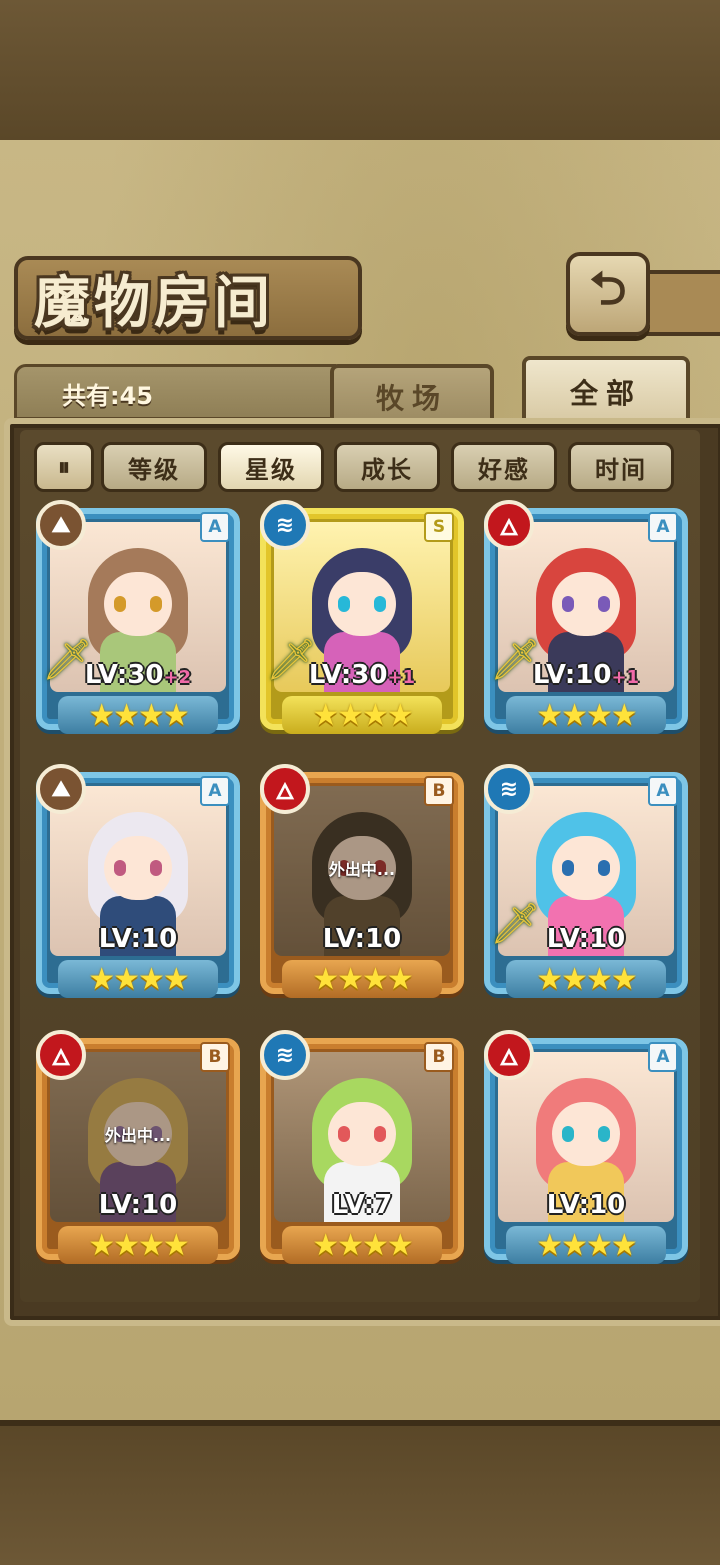  Describe the element at coordinates (177, 677) in the screenshot. I see `level-bonus: +2` at that location.